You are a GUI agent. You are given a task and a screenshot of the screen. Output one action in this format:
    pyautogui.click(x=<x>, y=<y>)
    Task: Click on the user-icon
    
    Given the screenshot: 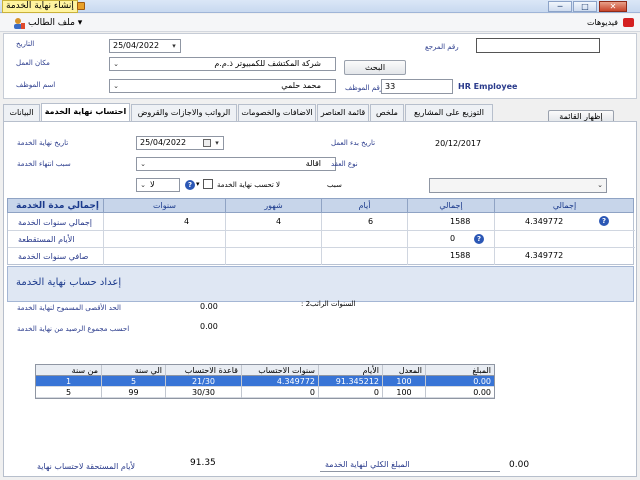 What is the action you would take?
    pyautogui.click(x=19, y=23)
    